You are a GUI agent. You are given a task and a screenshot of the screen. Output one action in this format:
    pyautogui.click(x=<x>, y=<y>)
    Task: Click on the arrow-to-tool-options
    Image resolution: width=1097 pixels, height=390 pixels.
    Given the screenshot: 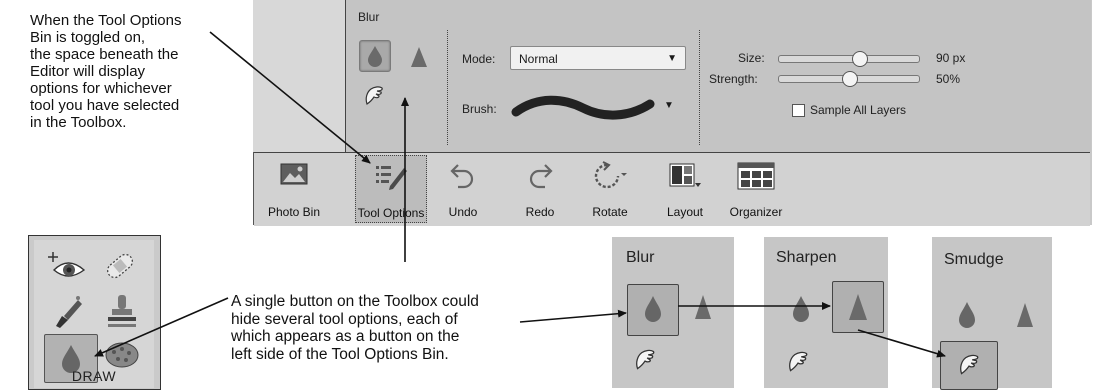 What is the action you would take?
    pyautogui.click(x=290, y=97)
    